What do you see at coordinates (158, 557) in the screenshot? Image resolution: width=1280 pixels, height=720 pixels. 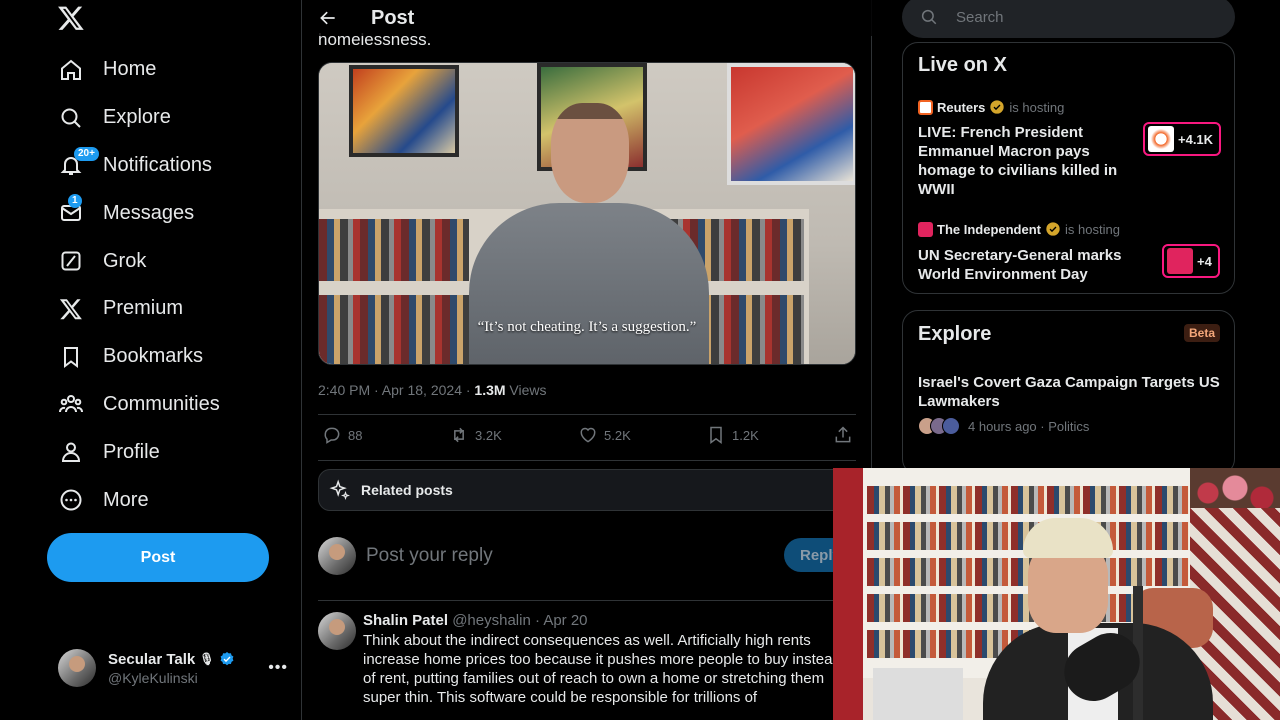 I see `post-button: Post` at bounding box center [158, 557].